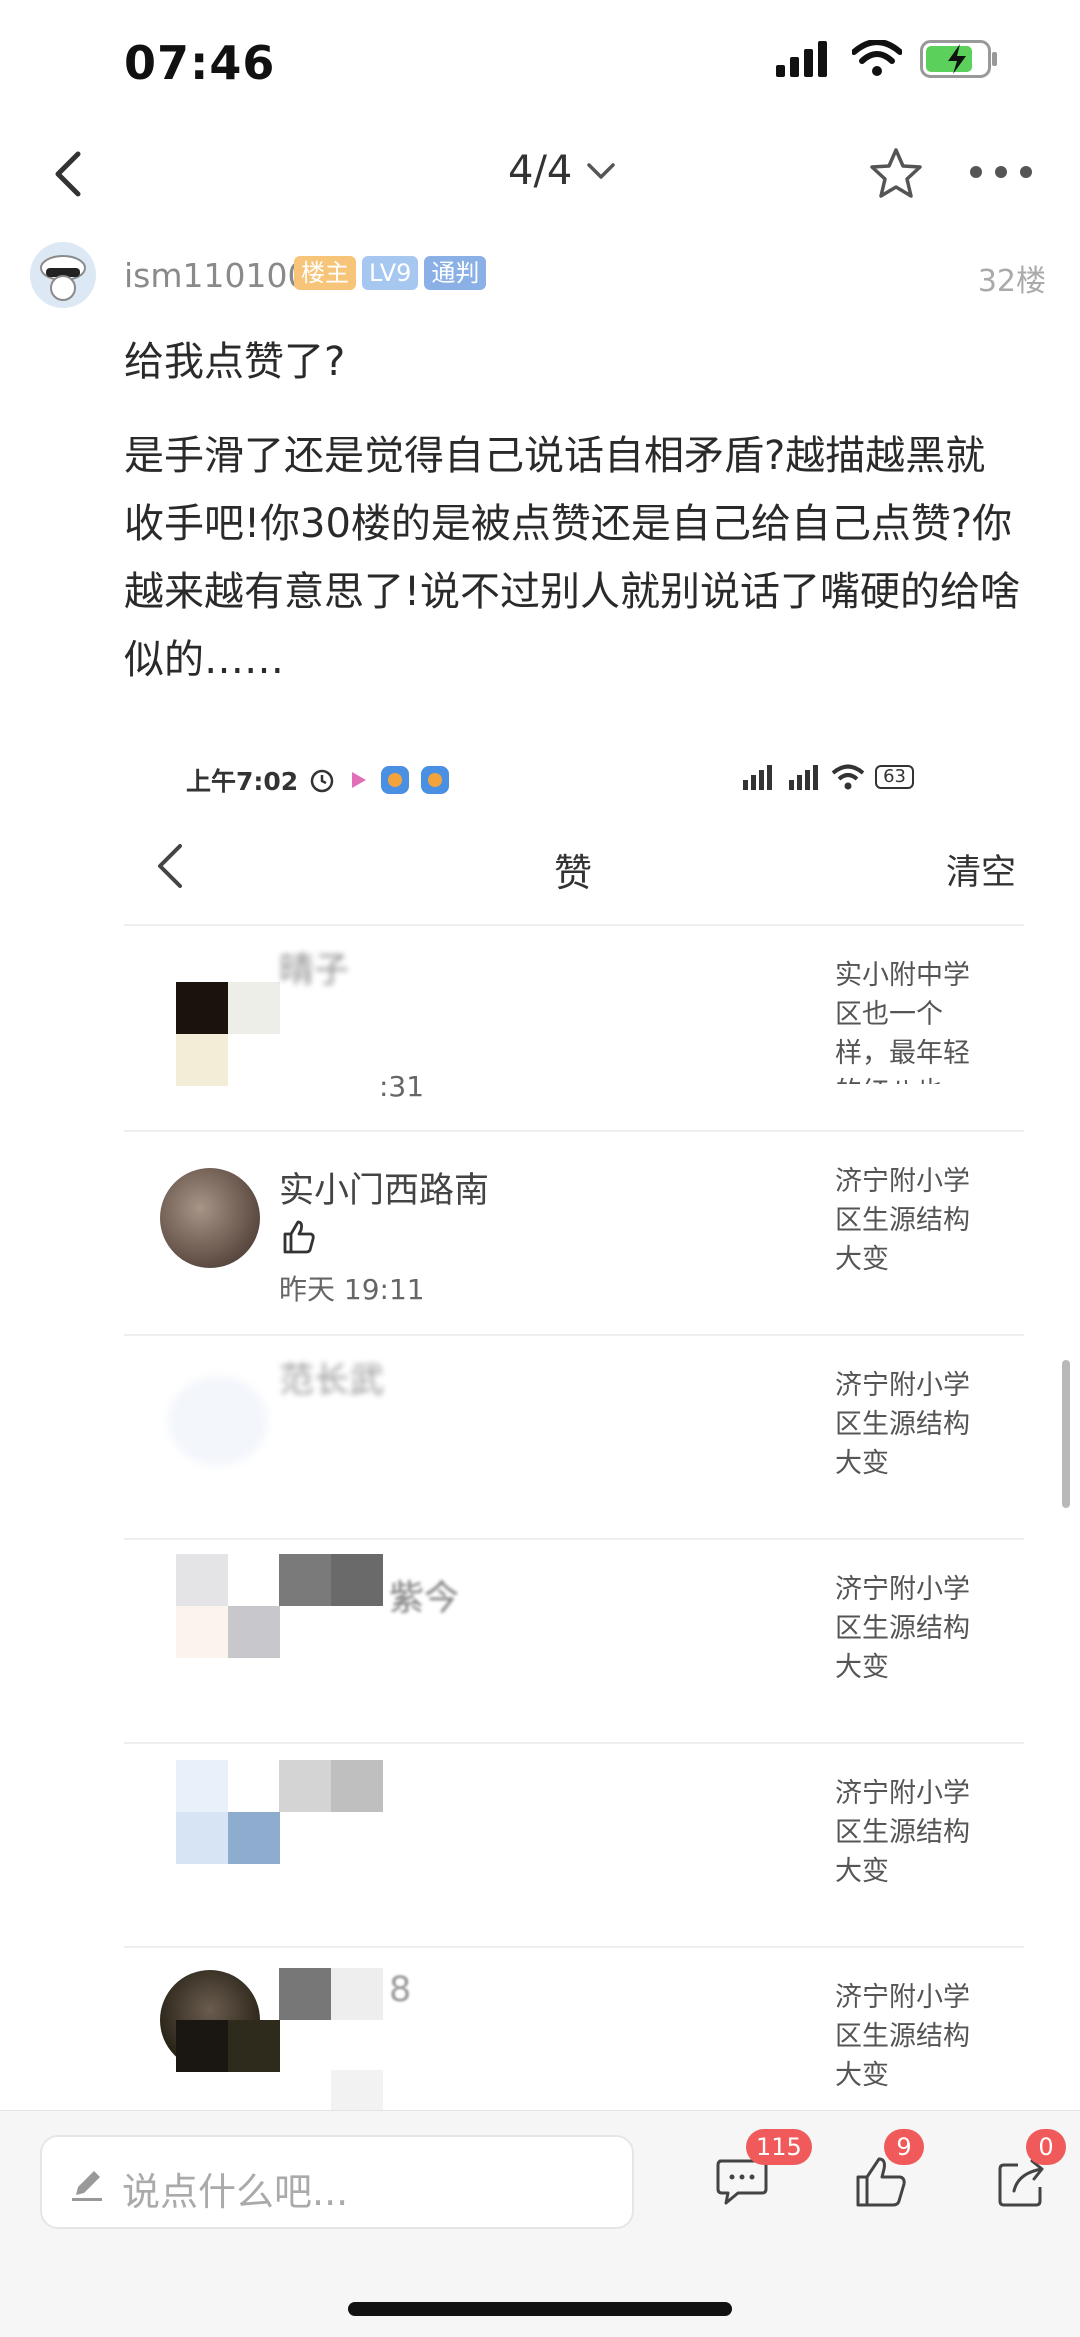  What do you see at coordinates (801, 59) in the screenshot?
I see `cellular-signal-icon` at bounding box center [801, 59].